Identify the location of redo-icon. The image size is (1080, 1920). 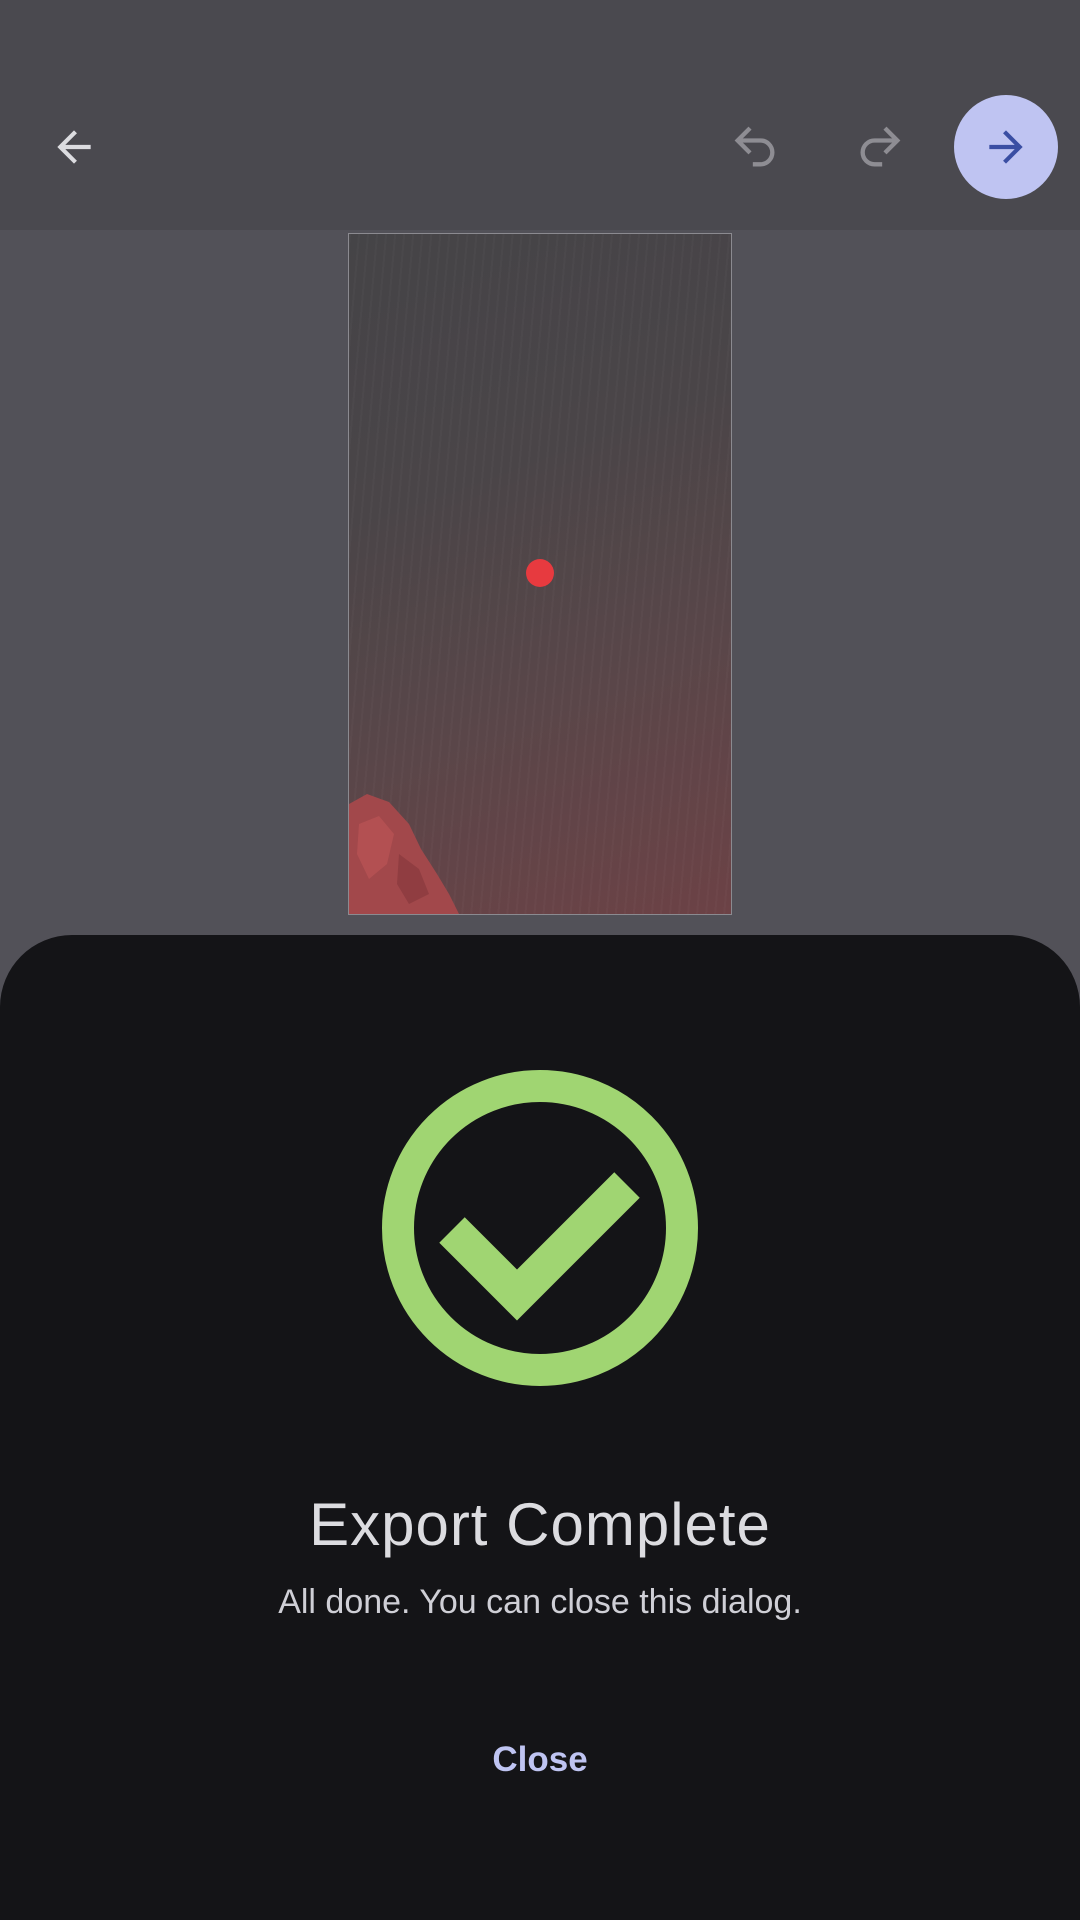
(880, 146).